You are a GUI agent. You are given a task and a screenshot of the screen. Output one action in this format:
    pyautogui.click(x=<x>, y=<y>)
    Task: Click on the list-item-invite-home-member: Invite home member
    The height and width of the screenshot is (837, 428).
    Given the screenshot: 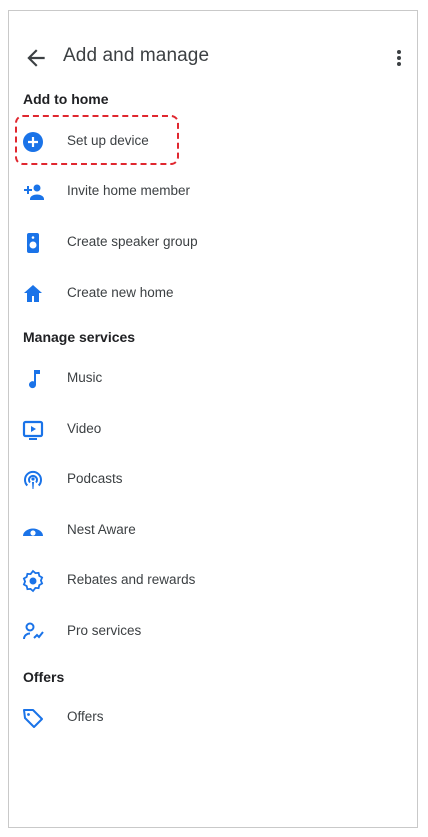 What is the action you would take?
    pyautogui.click(x=213, y=192)
    